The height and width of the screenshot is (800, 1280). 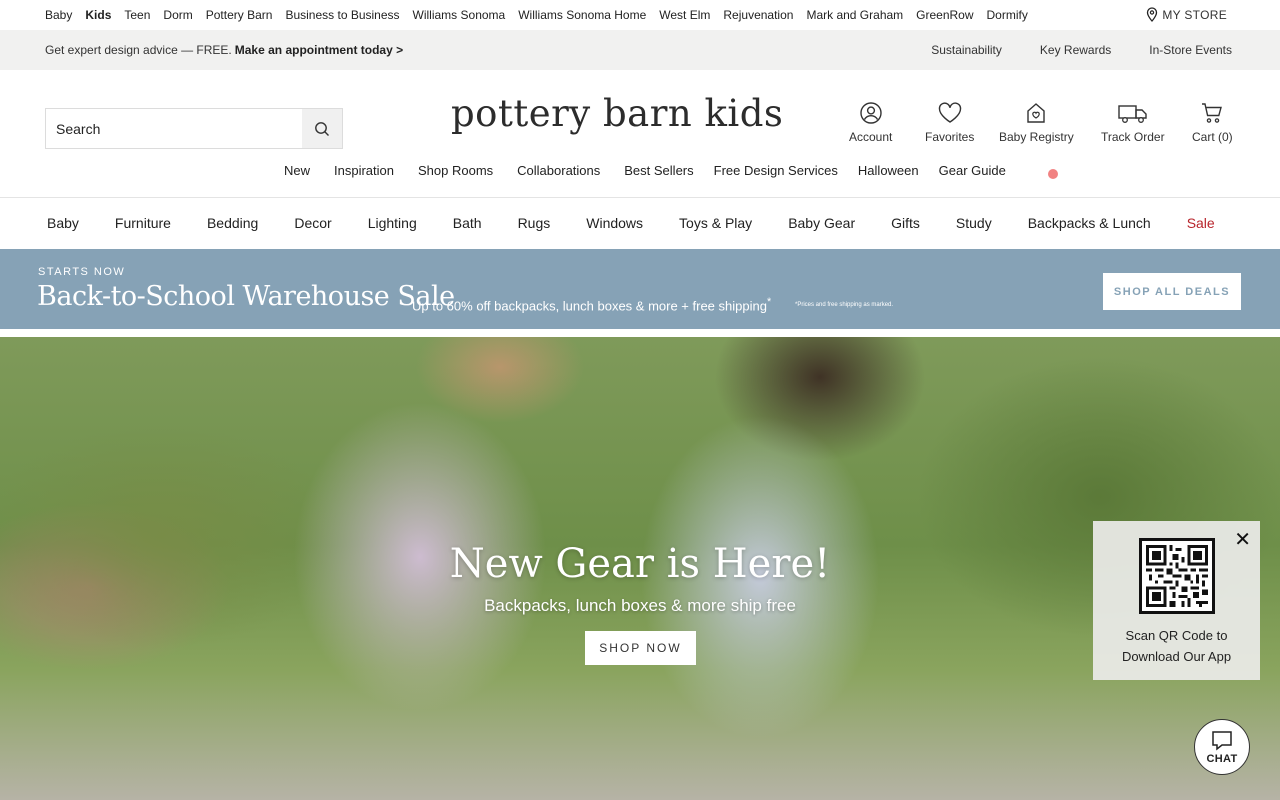 I want to click on sale-title: Back-to-School Warehouse Sale, so click(x=246, y=296).